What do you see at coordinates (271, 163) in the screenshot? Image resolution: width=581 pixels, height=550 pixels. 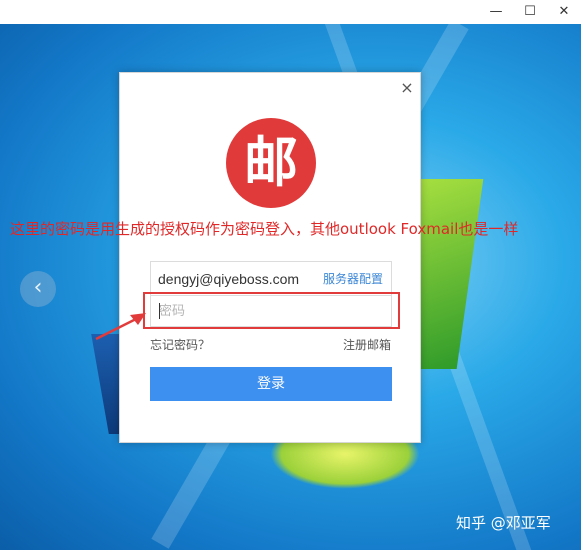 I see `mail-logo: 邮` at bounding box center [271, 163].